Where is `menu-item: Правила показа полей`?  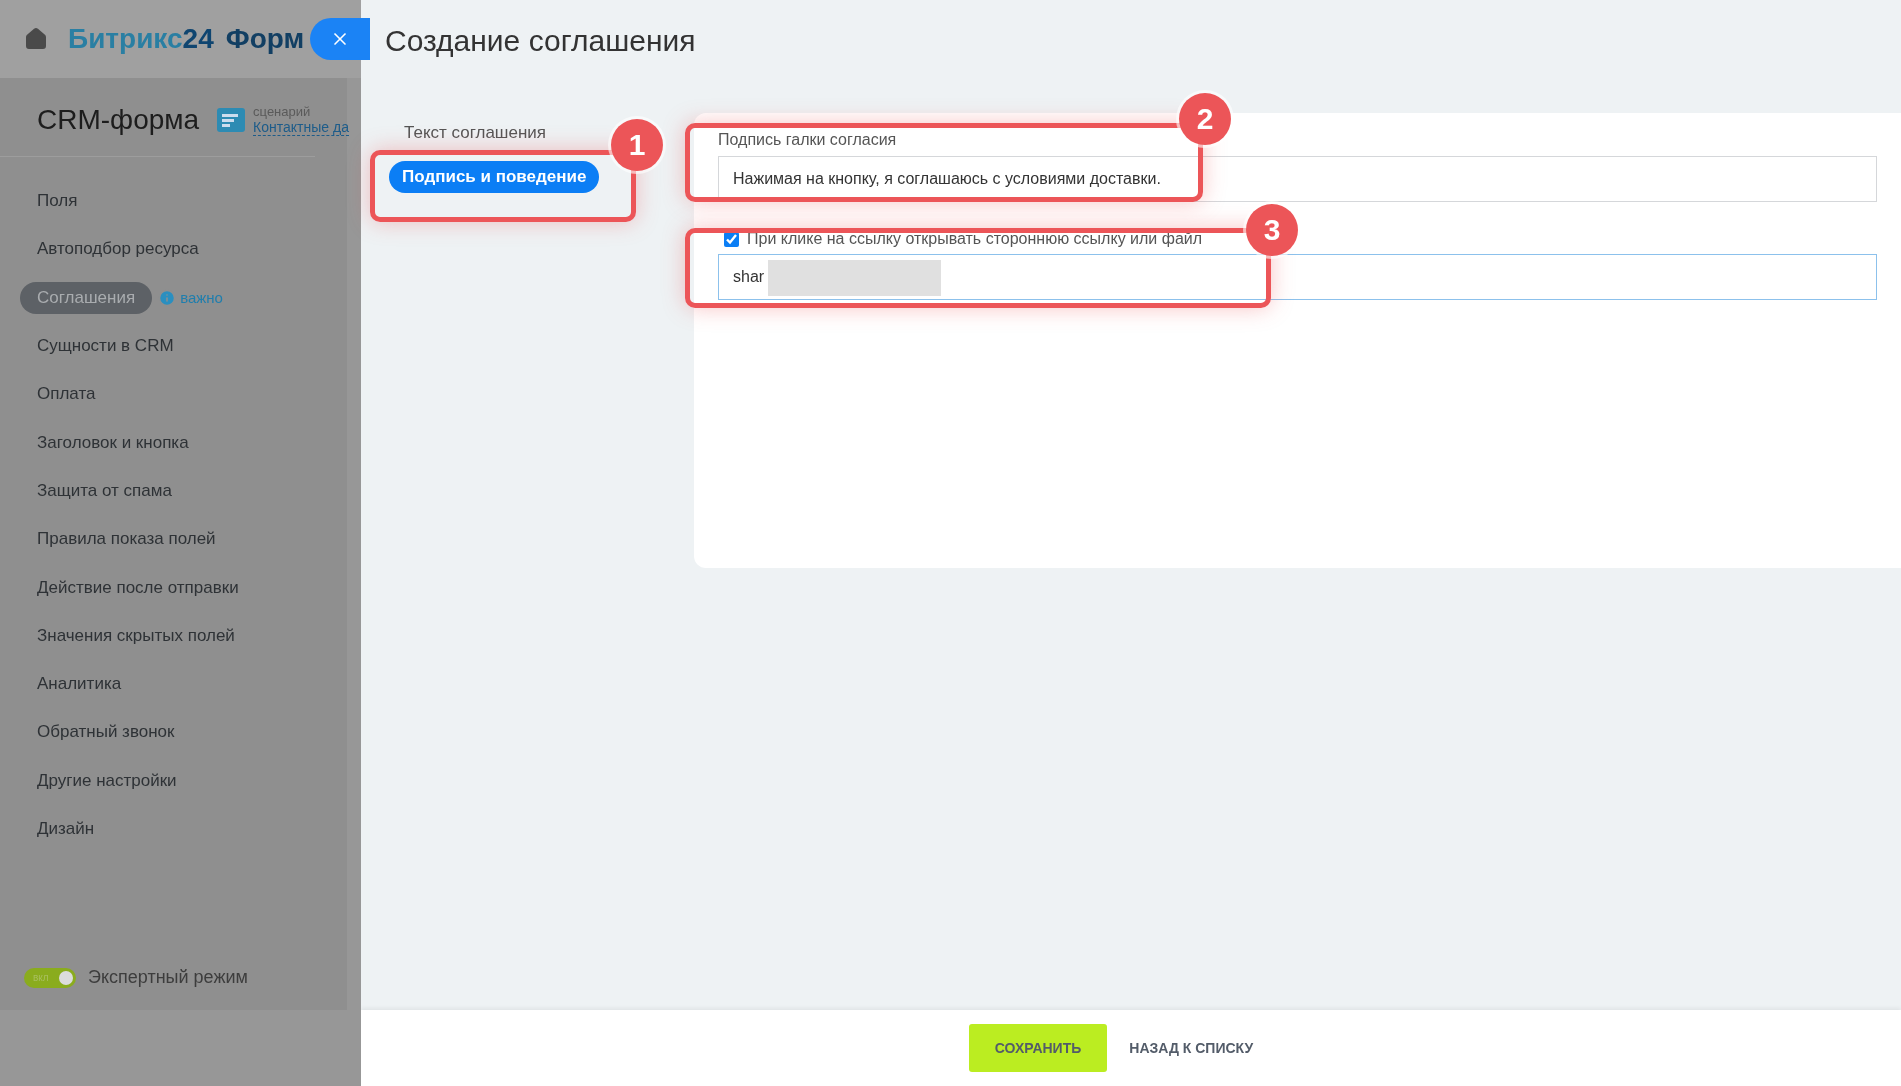
menu-item: Правила показа полей is located at coordinates (126, 539).